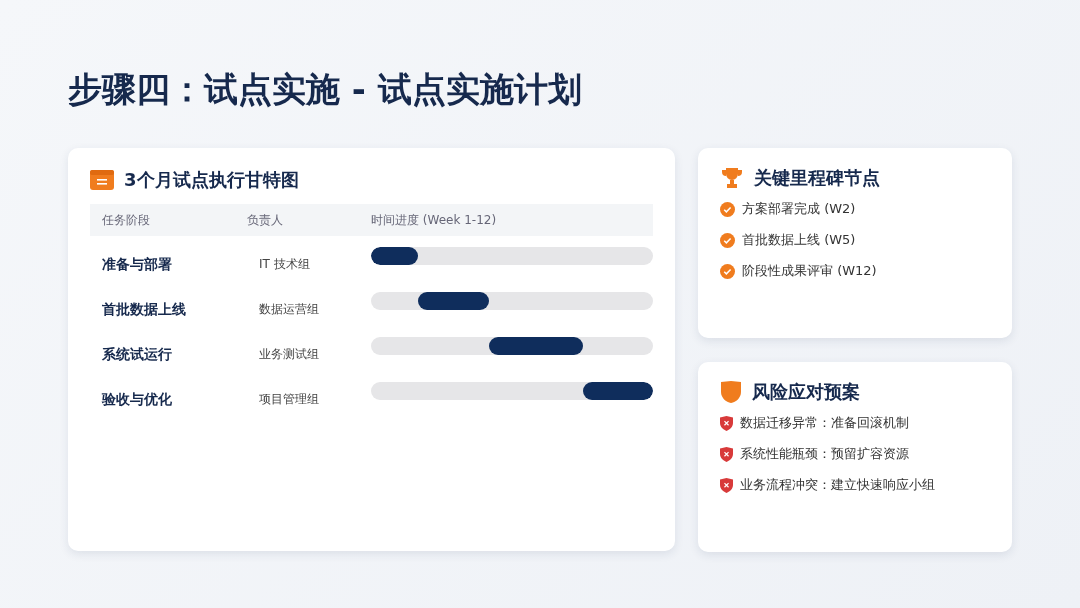  What do you see at coordinates (824, 454) in the screenshot?
I see `risk-text: 系统性能瓶颈：预留扩容资源` at bounding box center [824, 454].